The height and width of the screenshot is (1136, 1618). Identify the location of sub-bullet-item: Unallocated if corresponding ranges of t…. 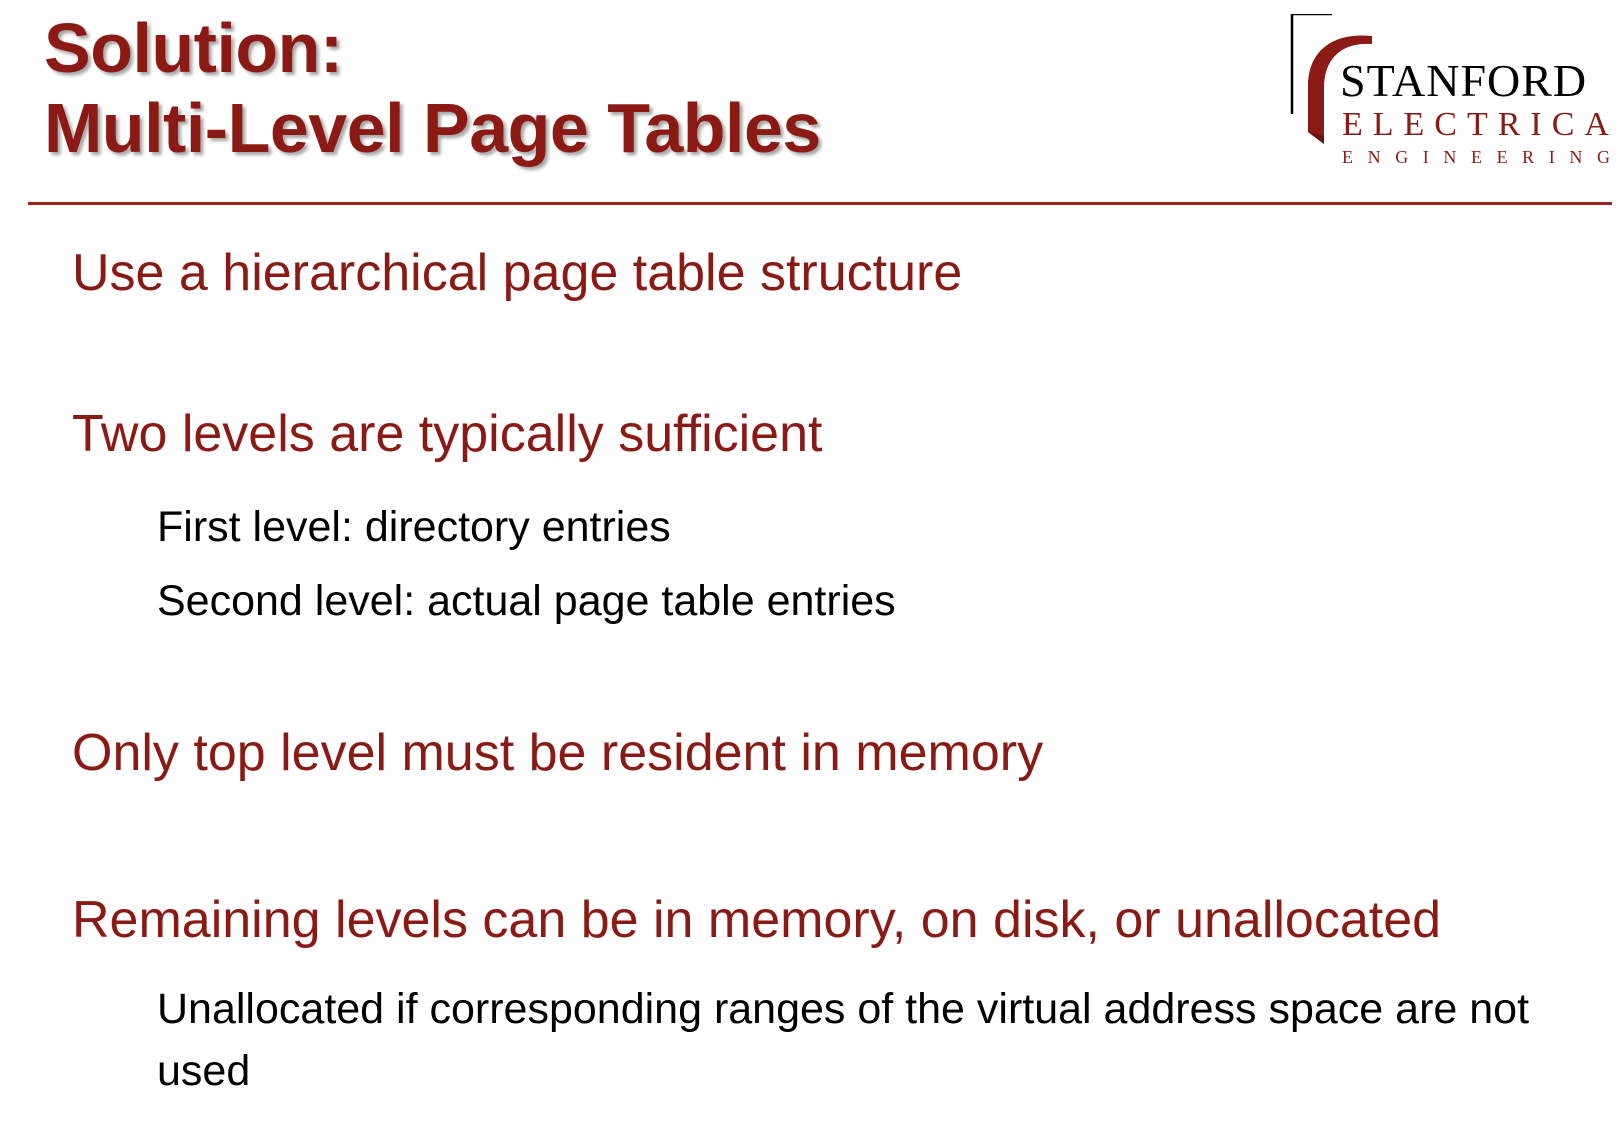
(843, 1040).